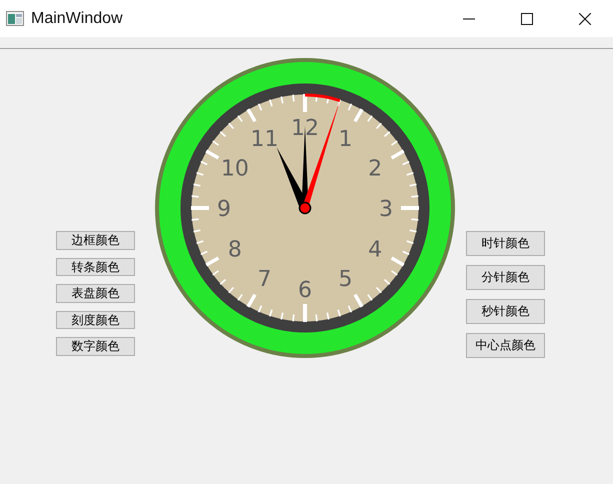 Image resolution: width=613 pixels, height=484 pixels. What do you see at coordinates (95, 319) in the screenshot?
I see `color-button: 刻度颜色` at bounding box center [95, 319].